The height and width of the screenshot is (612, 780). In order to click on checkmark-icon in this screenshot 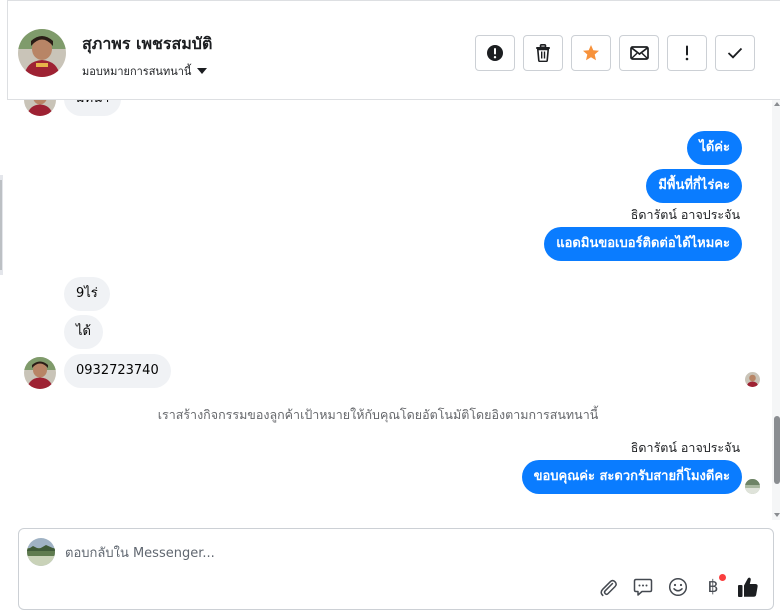, I will do `click(735, 53)`.